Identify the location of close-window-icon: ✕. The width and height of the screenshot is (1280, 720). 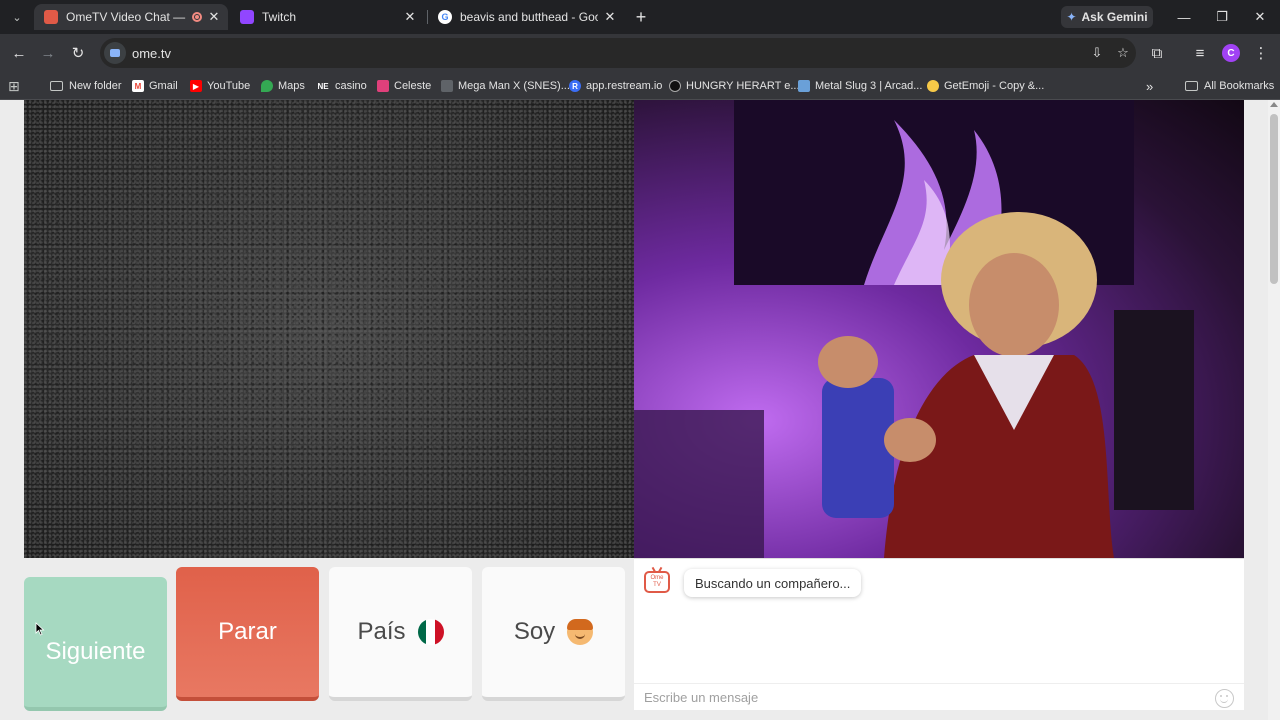
(1260, 17).